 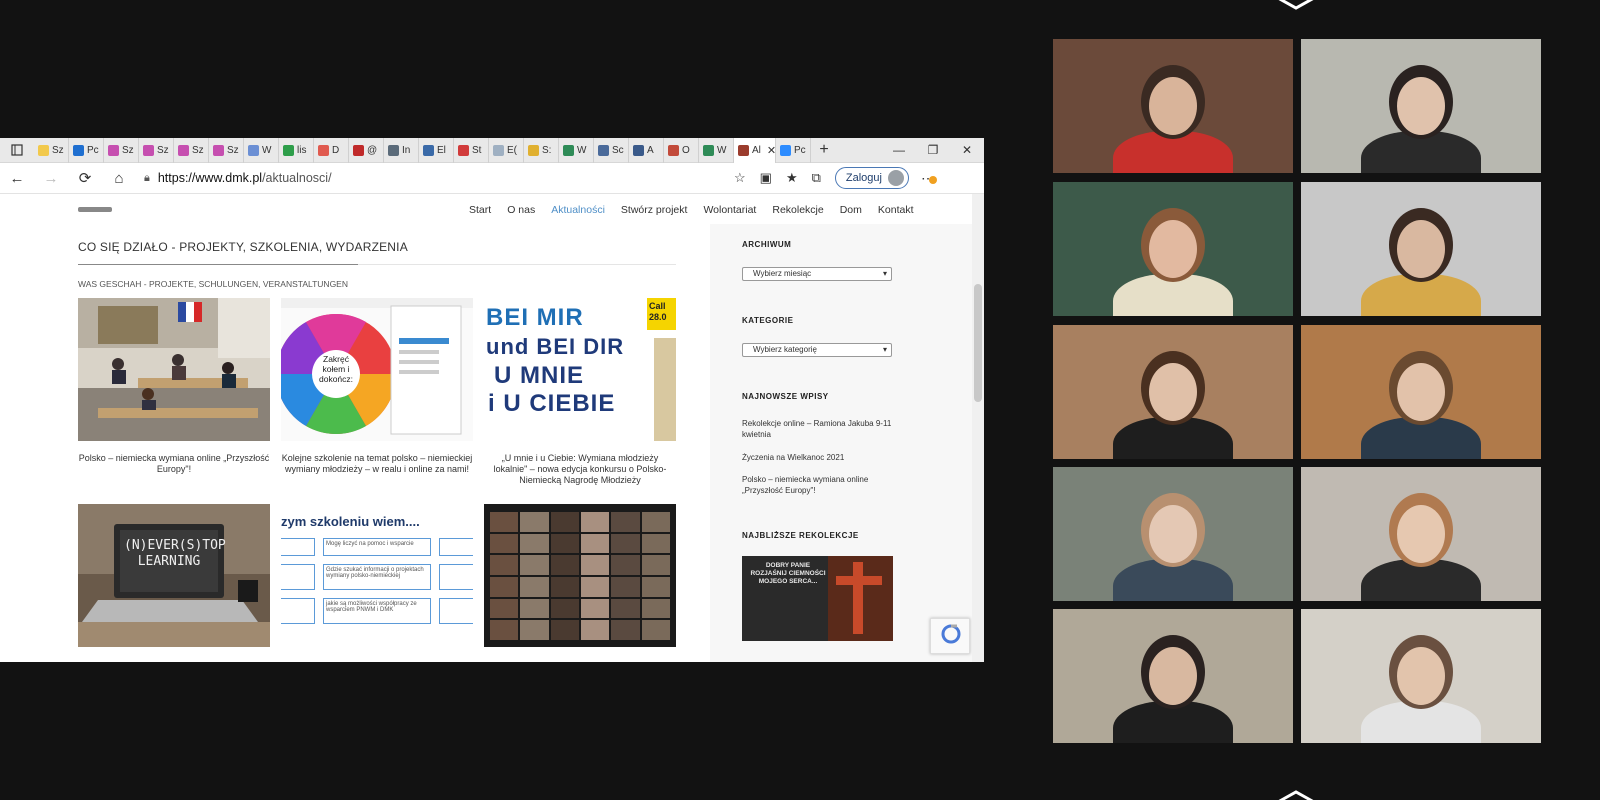 What do you see at coordinates (792, 178) in the screenshot?
I see `favorites-icon: ★` at bounding box center [792, 178].